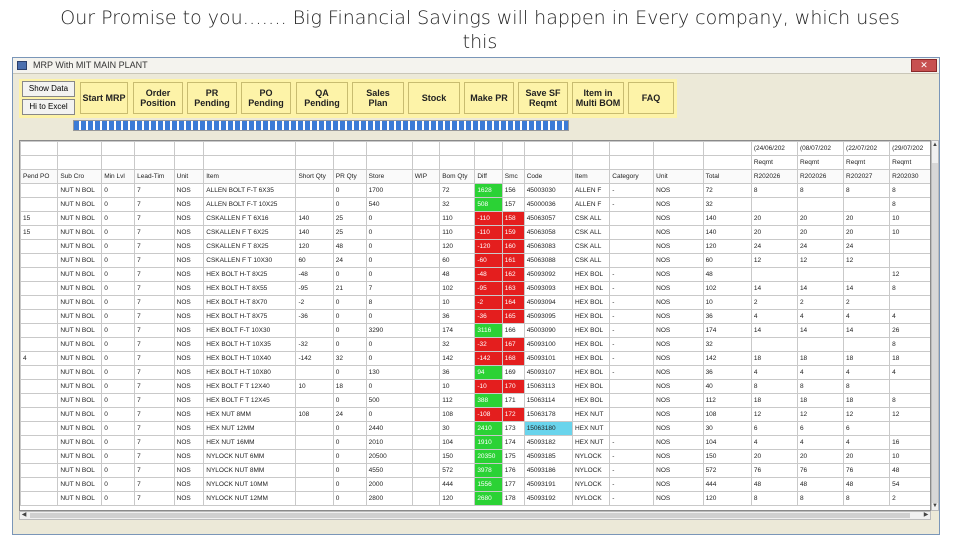 This screenshot has width=960, height=540. What do you see at coordinates (909, 442) in the screenshot?
I see `grid-cell-r4: 16` at bounding box center [909, 442].